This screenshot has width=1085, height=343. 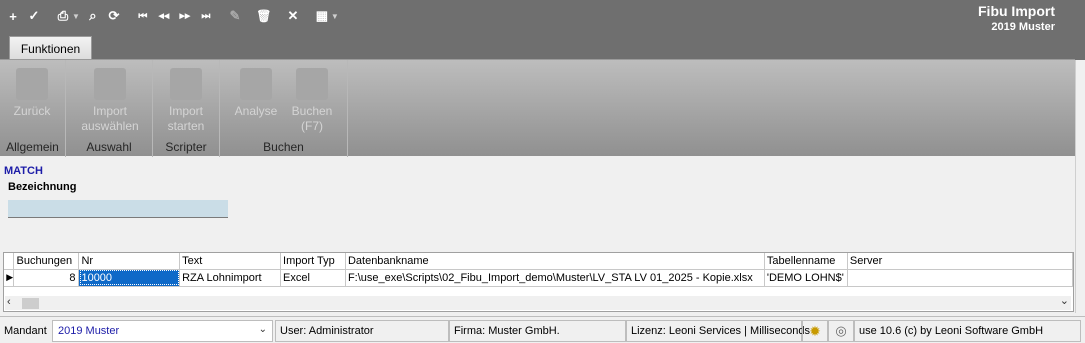 What do you see at coordinates (283, 147) in the screenshot?
I see `ribbon-group-label-buchen: Buchen` at bounding box center [283, 147].